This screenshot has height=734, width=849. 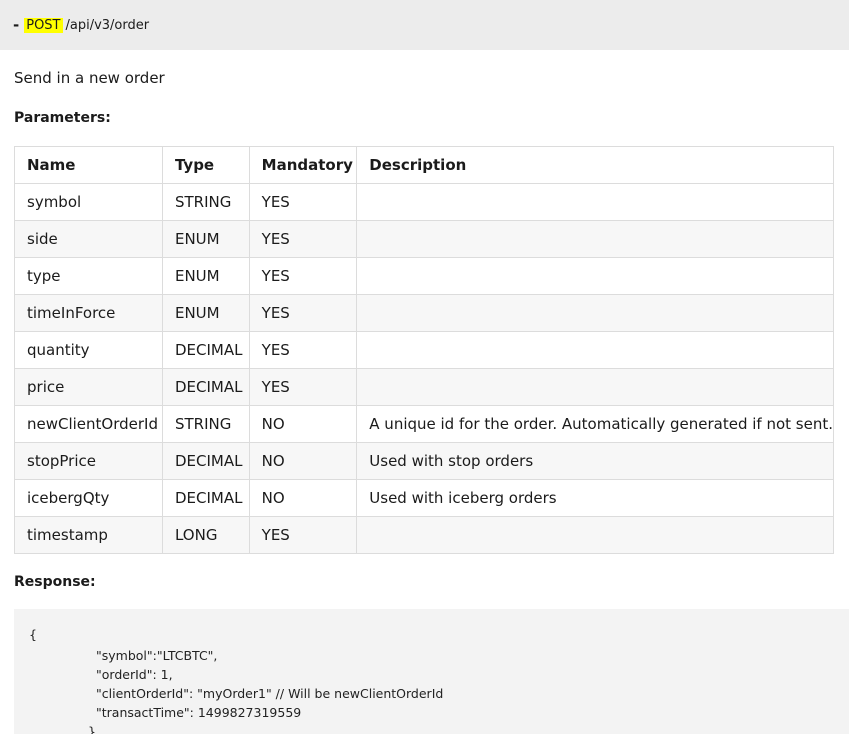 What do you see at coordinates (199, 712) in the screenshot?
I see `code-line: "transactTime": 1499827319559` at bounding box center [199, 712].